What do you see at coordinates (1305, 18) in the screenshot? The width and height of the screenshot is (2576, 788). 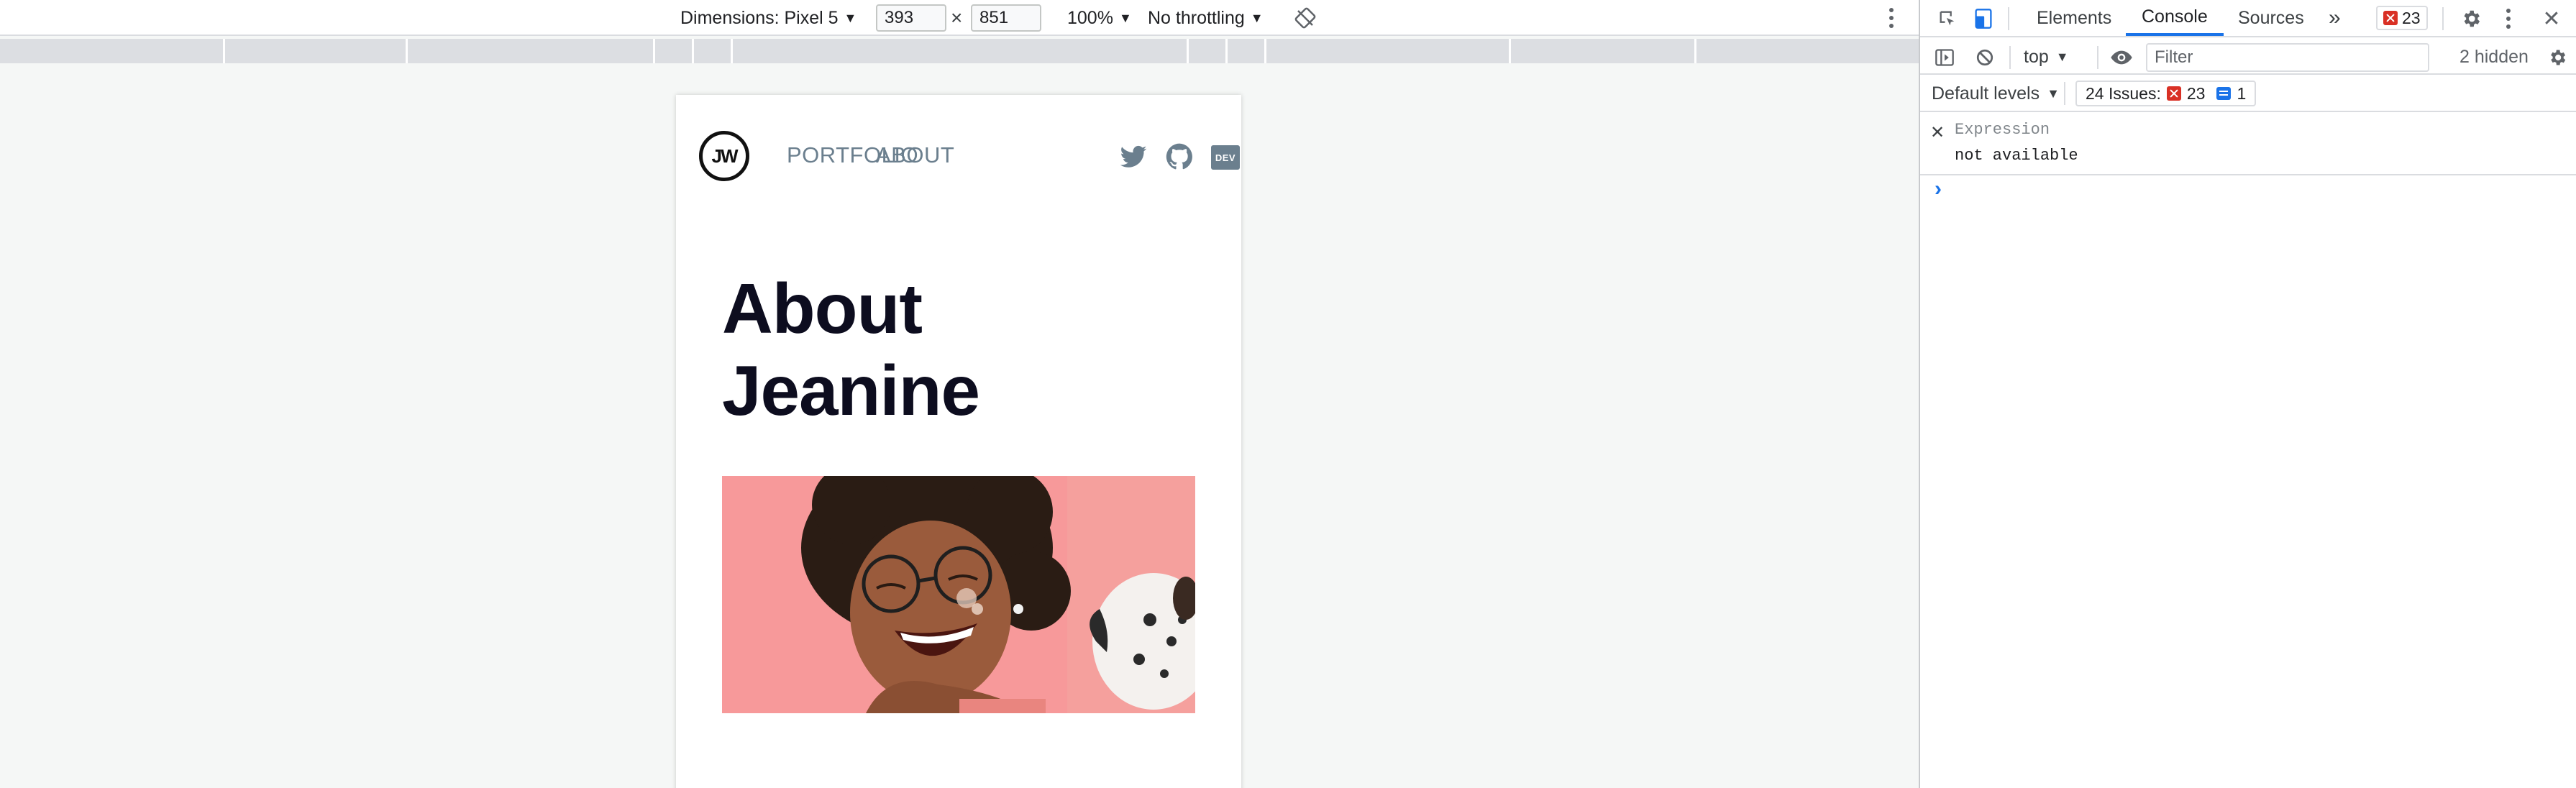 I see `rotate-icon` at bounding box center [1305, 18].